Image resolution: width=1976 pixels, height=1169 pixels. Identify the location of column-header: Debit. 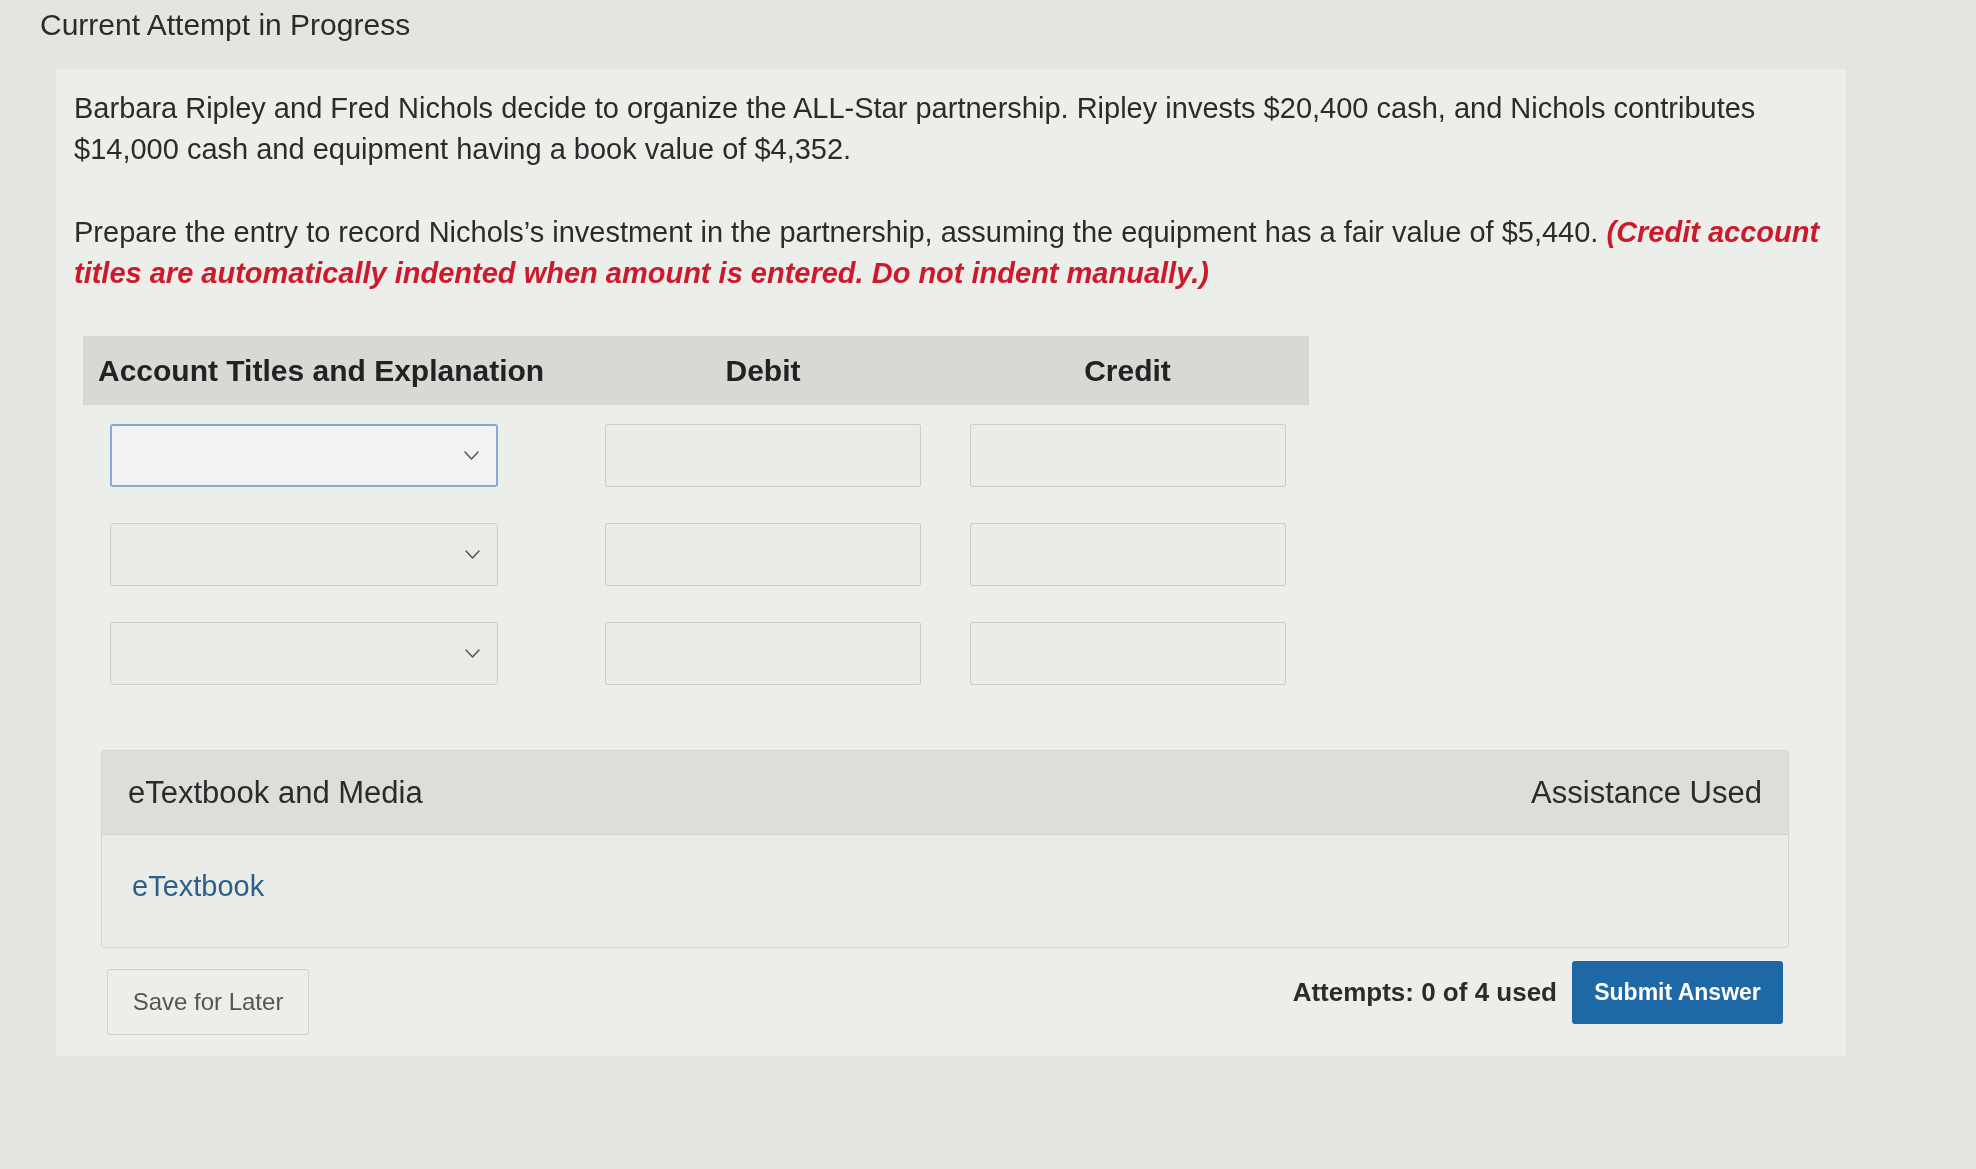
(763, 370).